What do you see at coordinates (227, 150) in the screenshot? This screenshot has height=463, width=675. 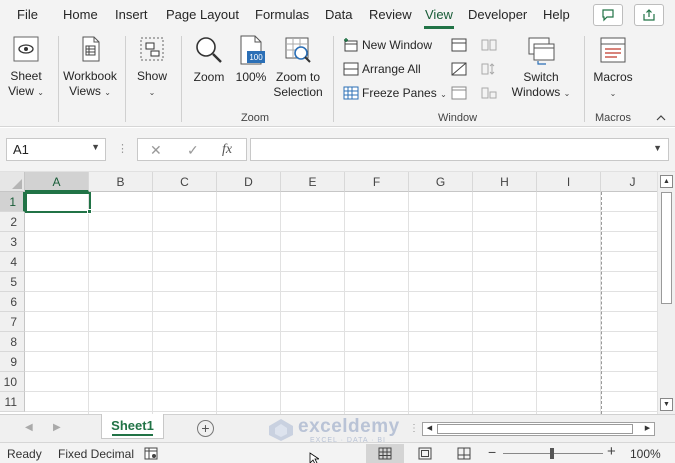 I see `insert-function-icon: fx` at bounding box center [227, 150].